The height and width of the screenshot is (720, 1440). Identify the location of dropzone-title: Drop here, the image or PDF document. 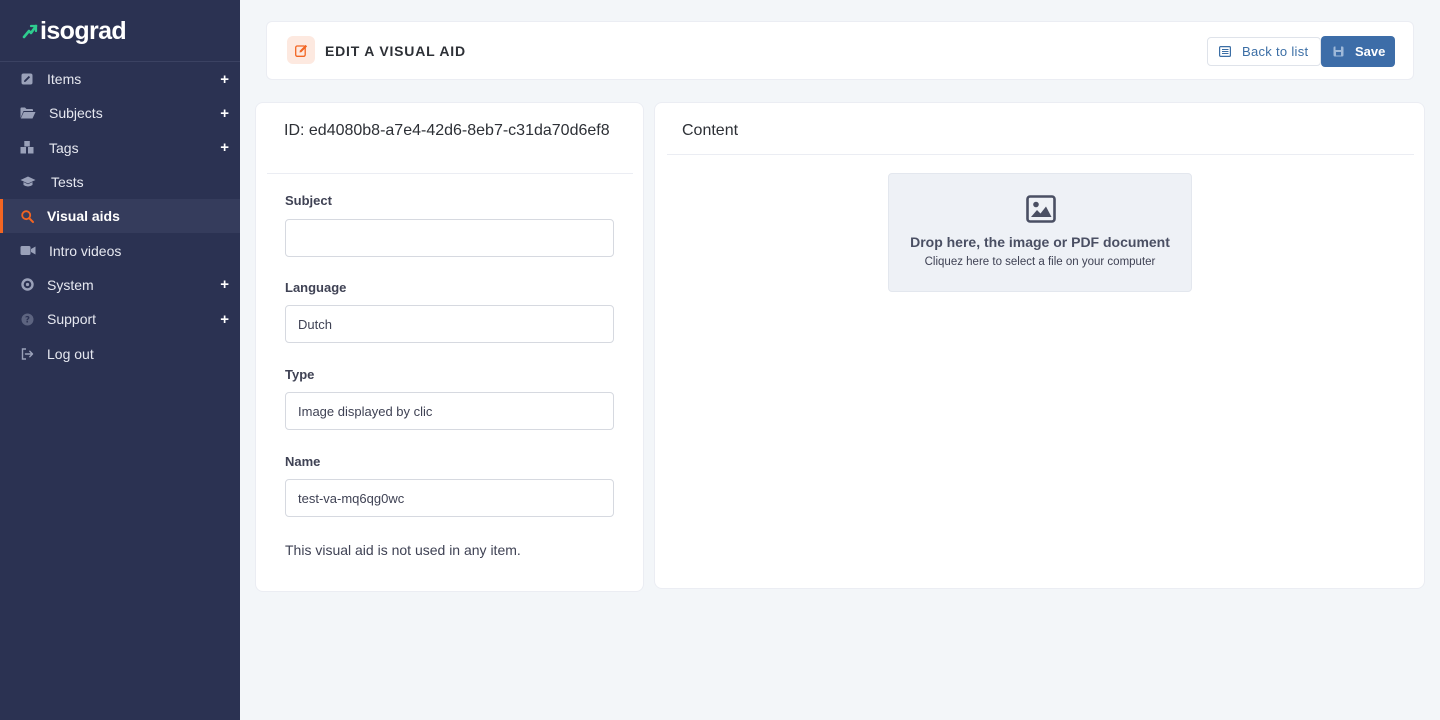
(1040, 242).